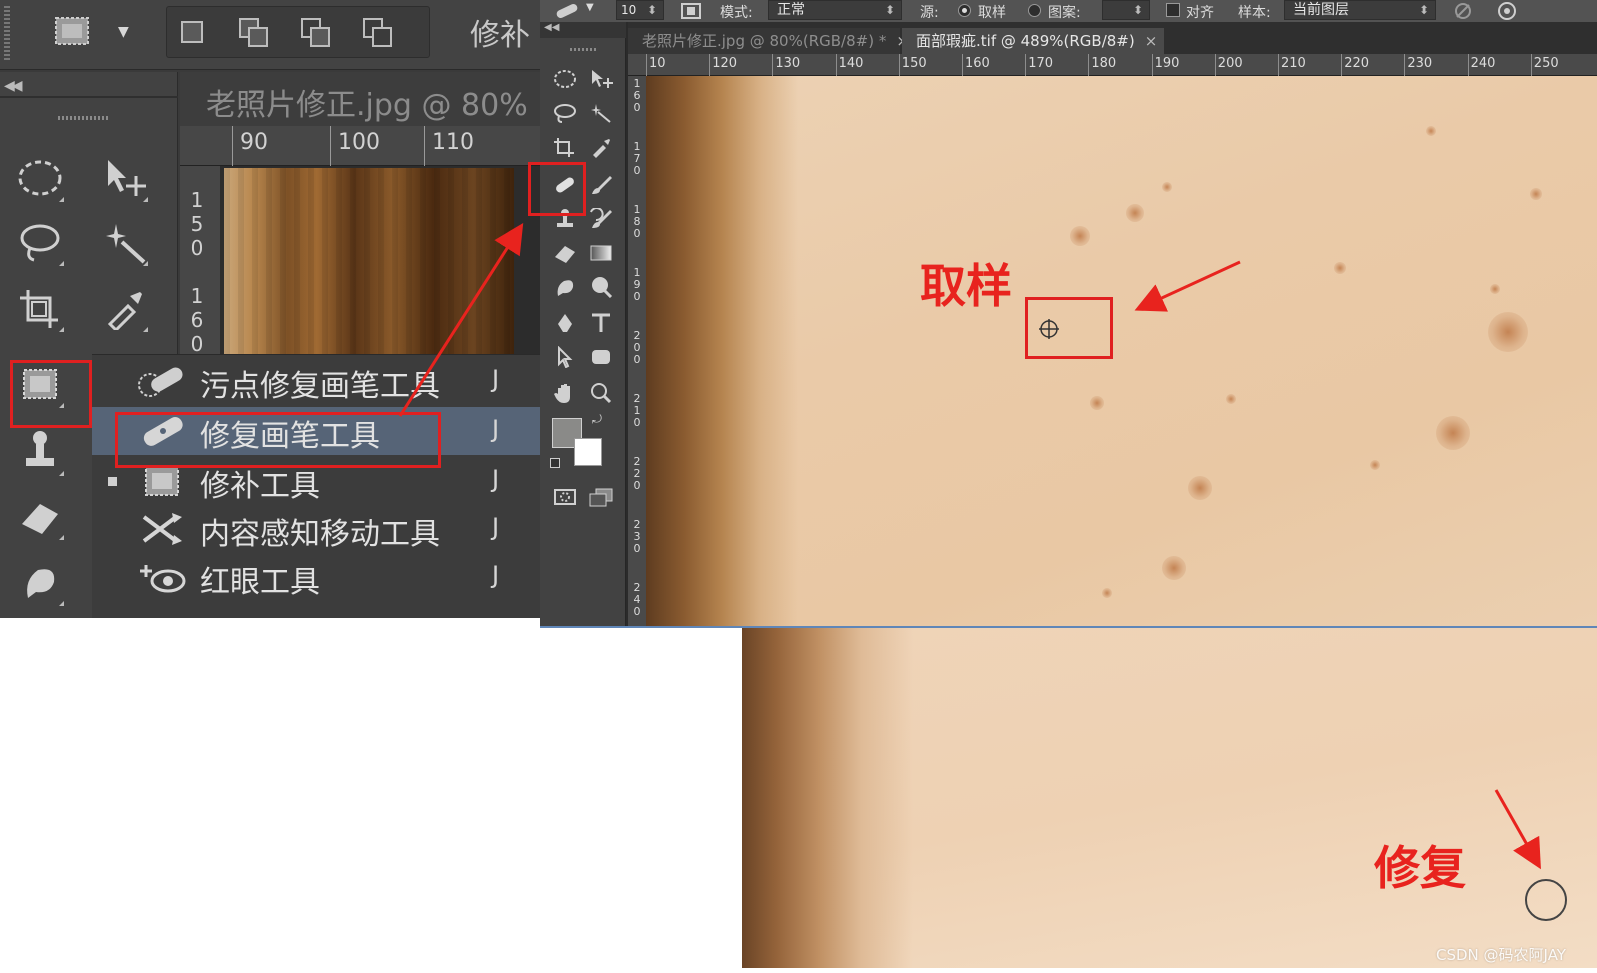 The height and width of the screenshot is (973, 1597). Describe the element at coordinates (1420, 63) in the screenshot. I see `ruler-label: 230` at that location.